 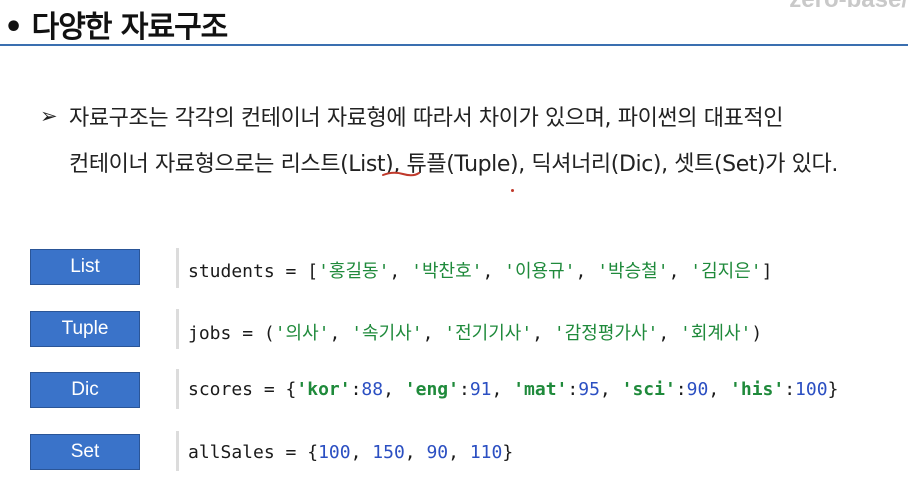 What do you see at coordinates (85, 452) in the screenshot?
I see `tag-set: Set` at bounding box center [85, 452].